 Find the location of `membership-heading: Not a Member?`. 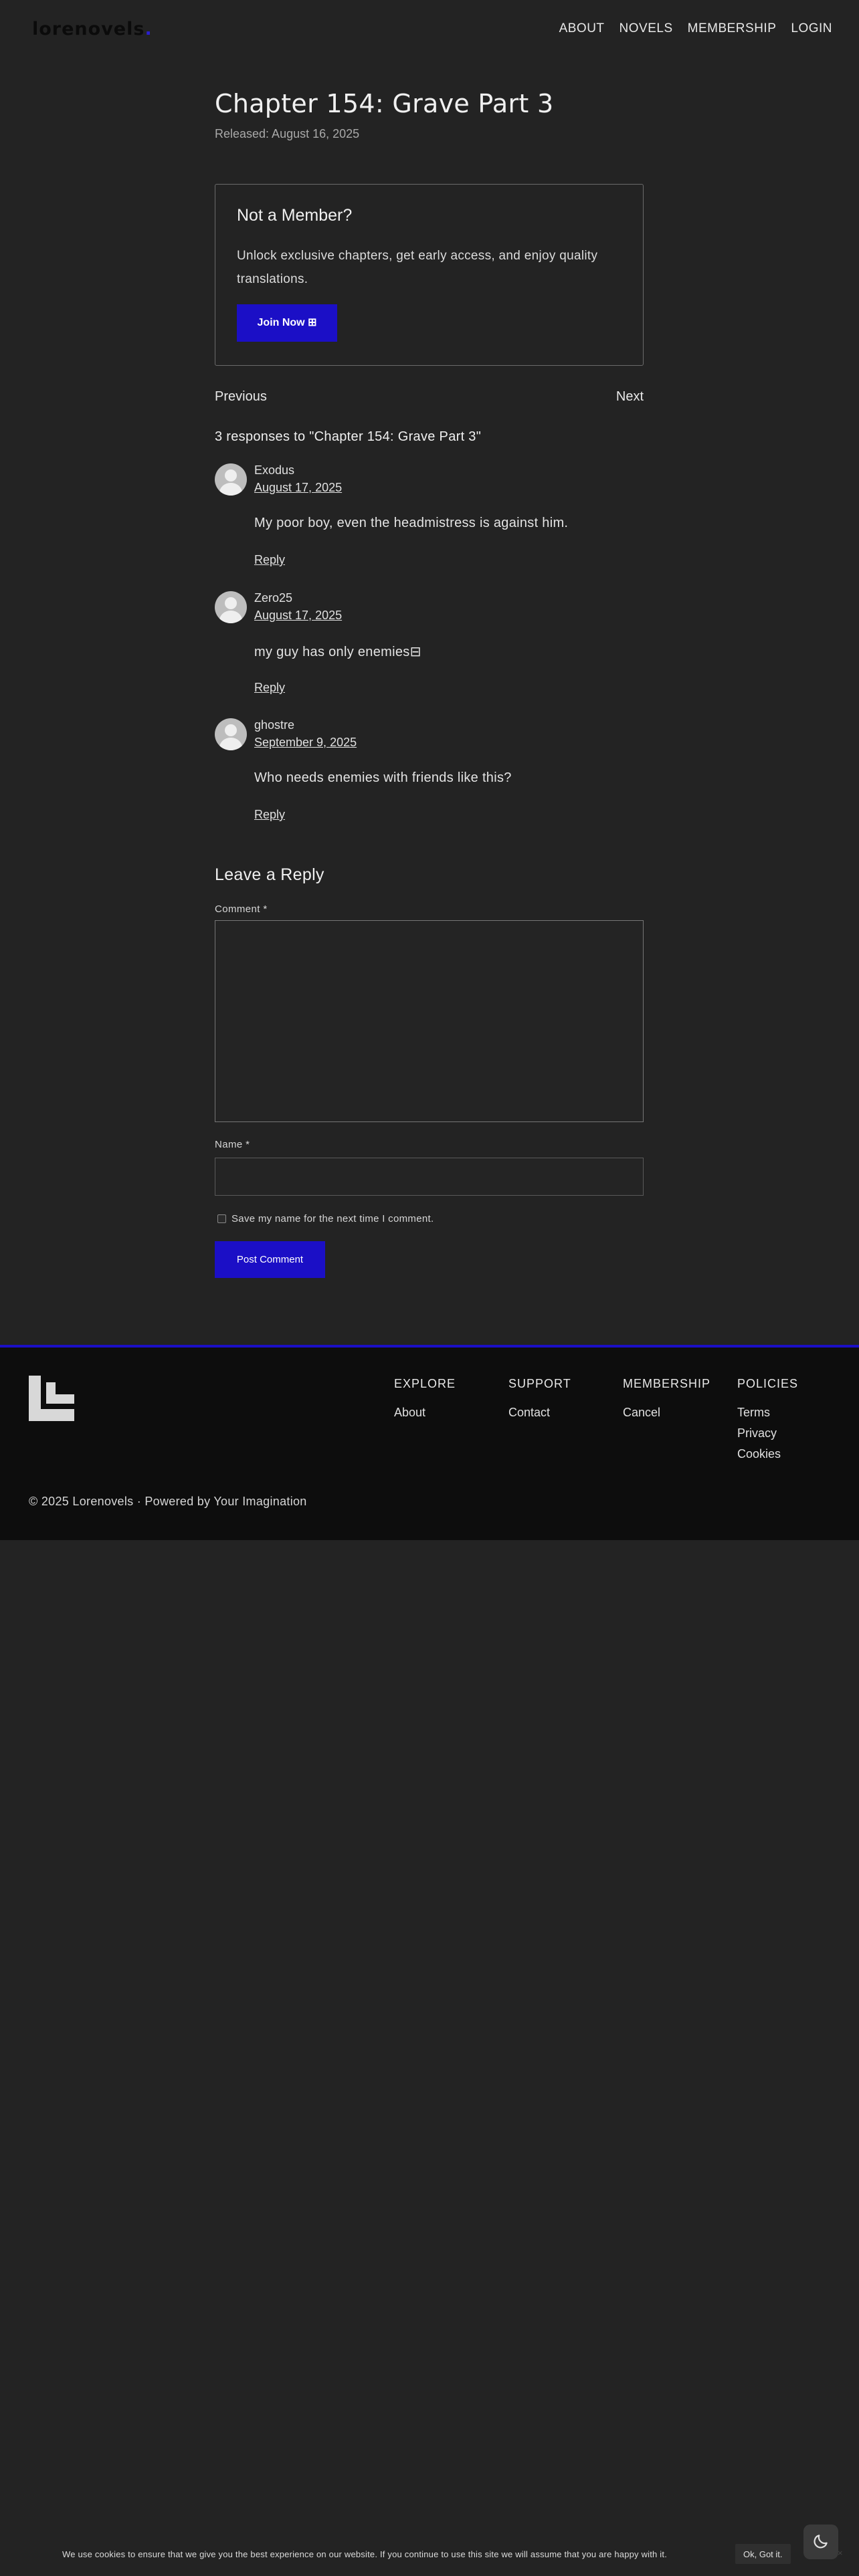

membership-heading: Not a Member? is located at coordinates (295, 215).